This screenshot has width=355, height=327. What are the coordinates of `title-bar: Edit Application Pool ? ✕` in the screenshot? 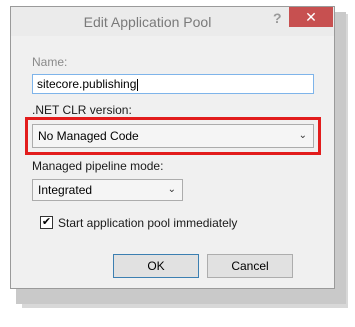 It's located at (172, 21).